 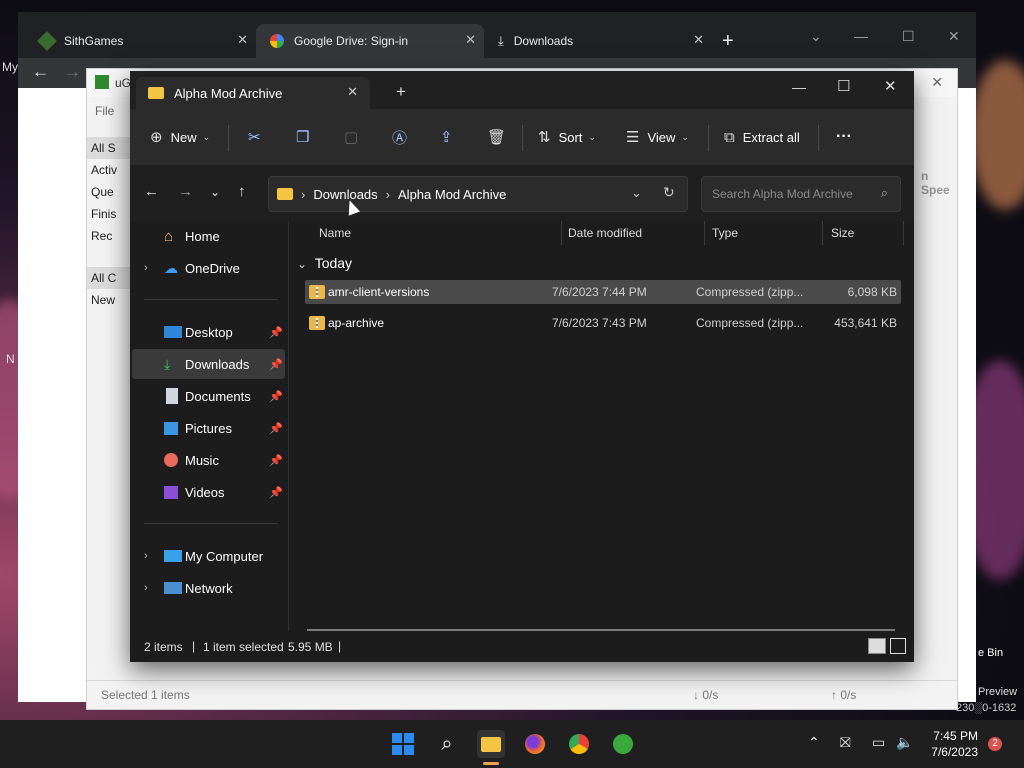 What do you see at coordinates (242, 191) in the screenshot?
I see `up-icon: ↑` at bounding box center [242, 191].